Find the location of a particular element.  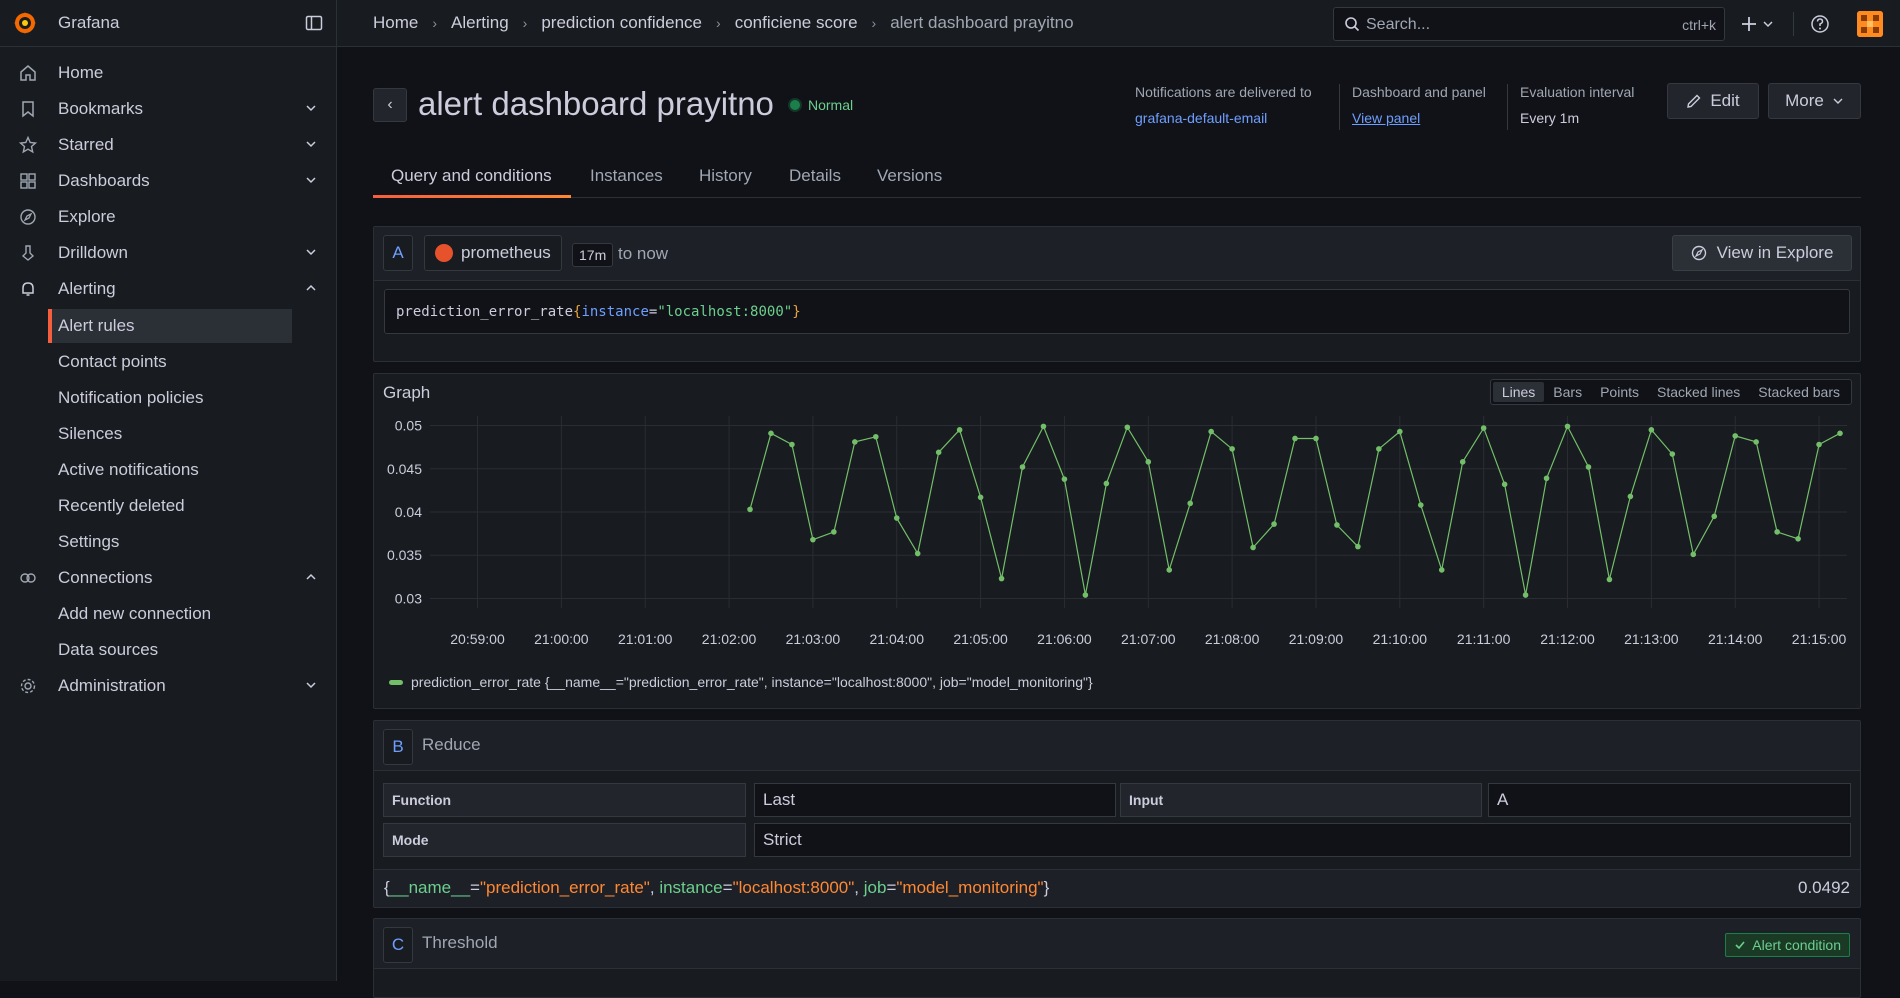

dock-menu-icon is located at coordinates (314, 23).